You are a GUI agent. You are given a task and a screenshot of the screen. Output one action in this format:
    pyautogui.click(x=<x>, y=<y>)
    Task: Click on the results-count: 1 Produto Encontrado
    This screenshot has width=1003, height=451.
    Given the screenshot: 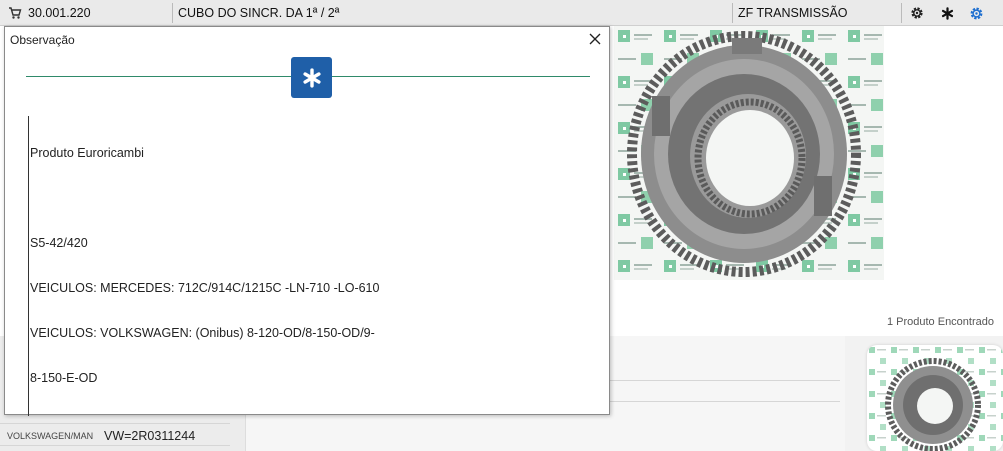 What is the action you would take?
    pyautogui.click(x=940, y=322)
    